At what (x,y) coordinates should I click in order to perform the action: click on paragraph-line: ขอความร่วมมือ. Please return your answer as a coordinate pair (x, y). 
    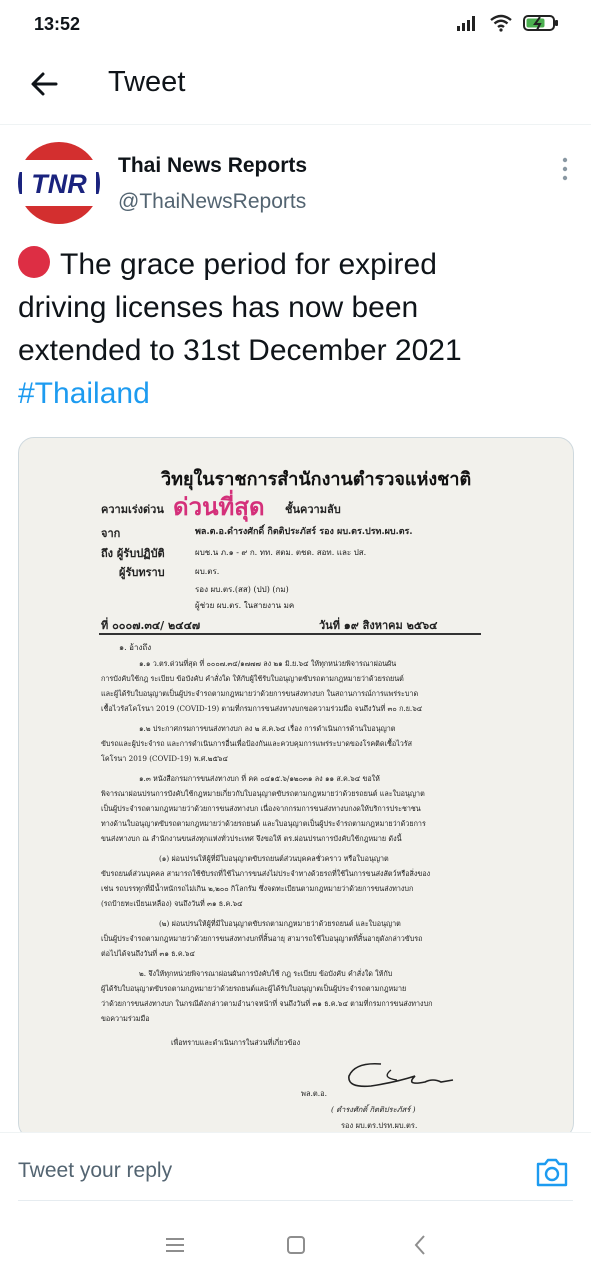
    Looking at the image, I should click on (125, 1018).